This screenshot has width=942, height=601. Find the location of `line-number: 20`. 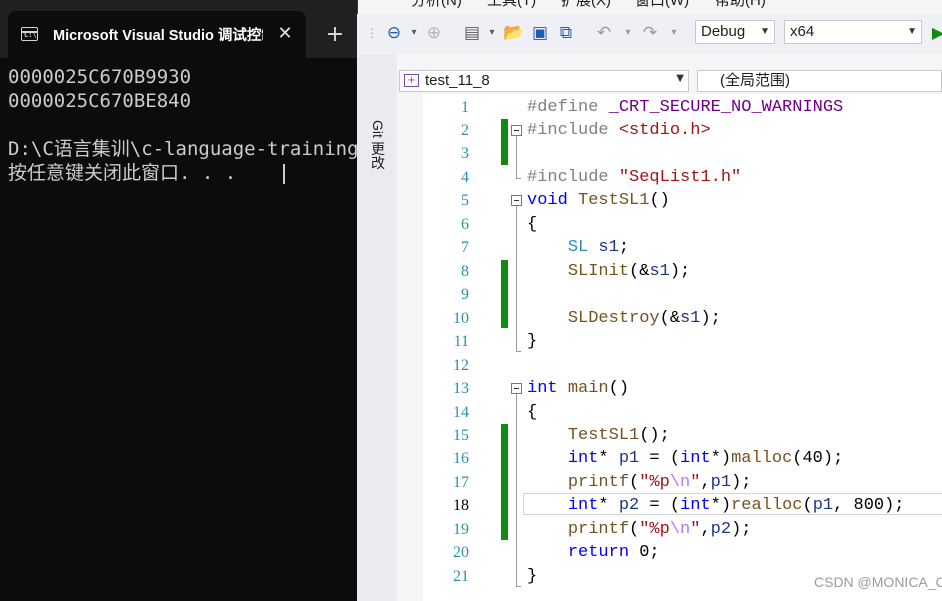

line-number: 20 is located at coordinates (461, 552).